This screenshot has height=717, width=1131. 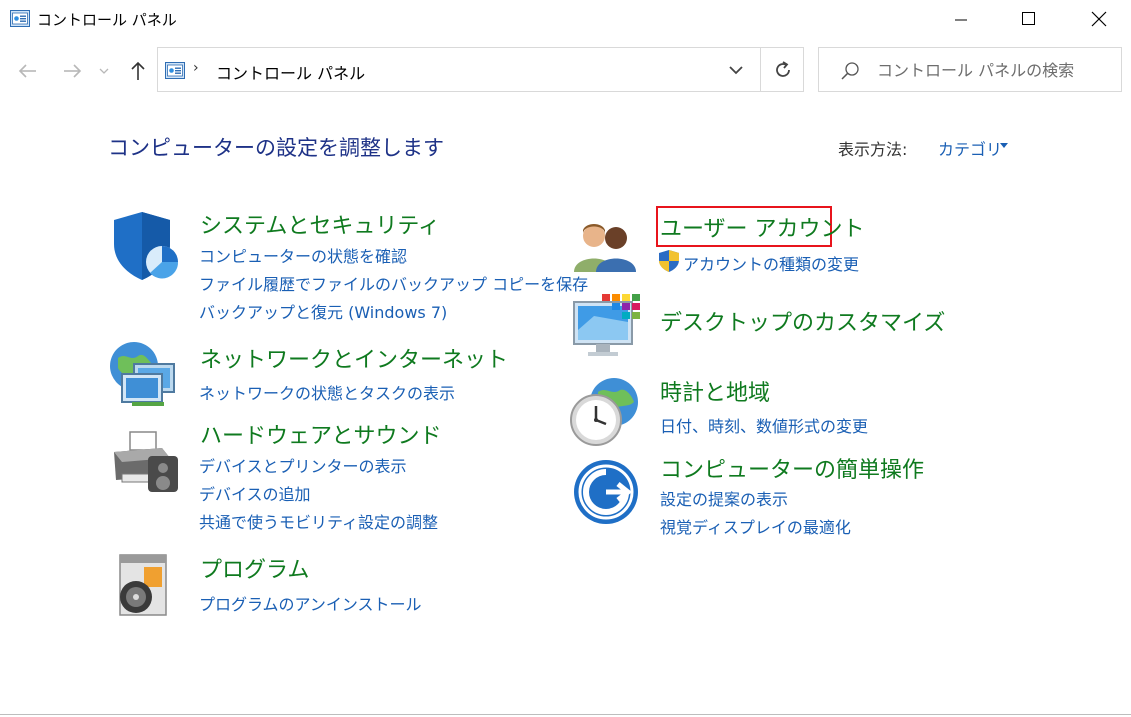 I want to click on back-arrow-icon, so click(x=27, y=71).